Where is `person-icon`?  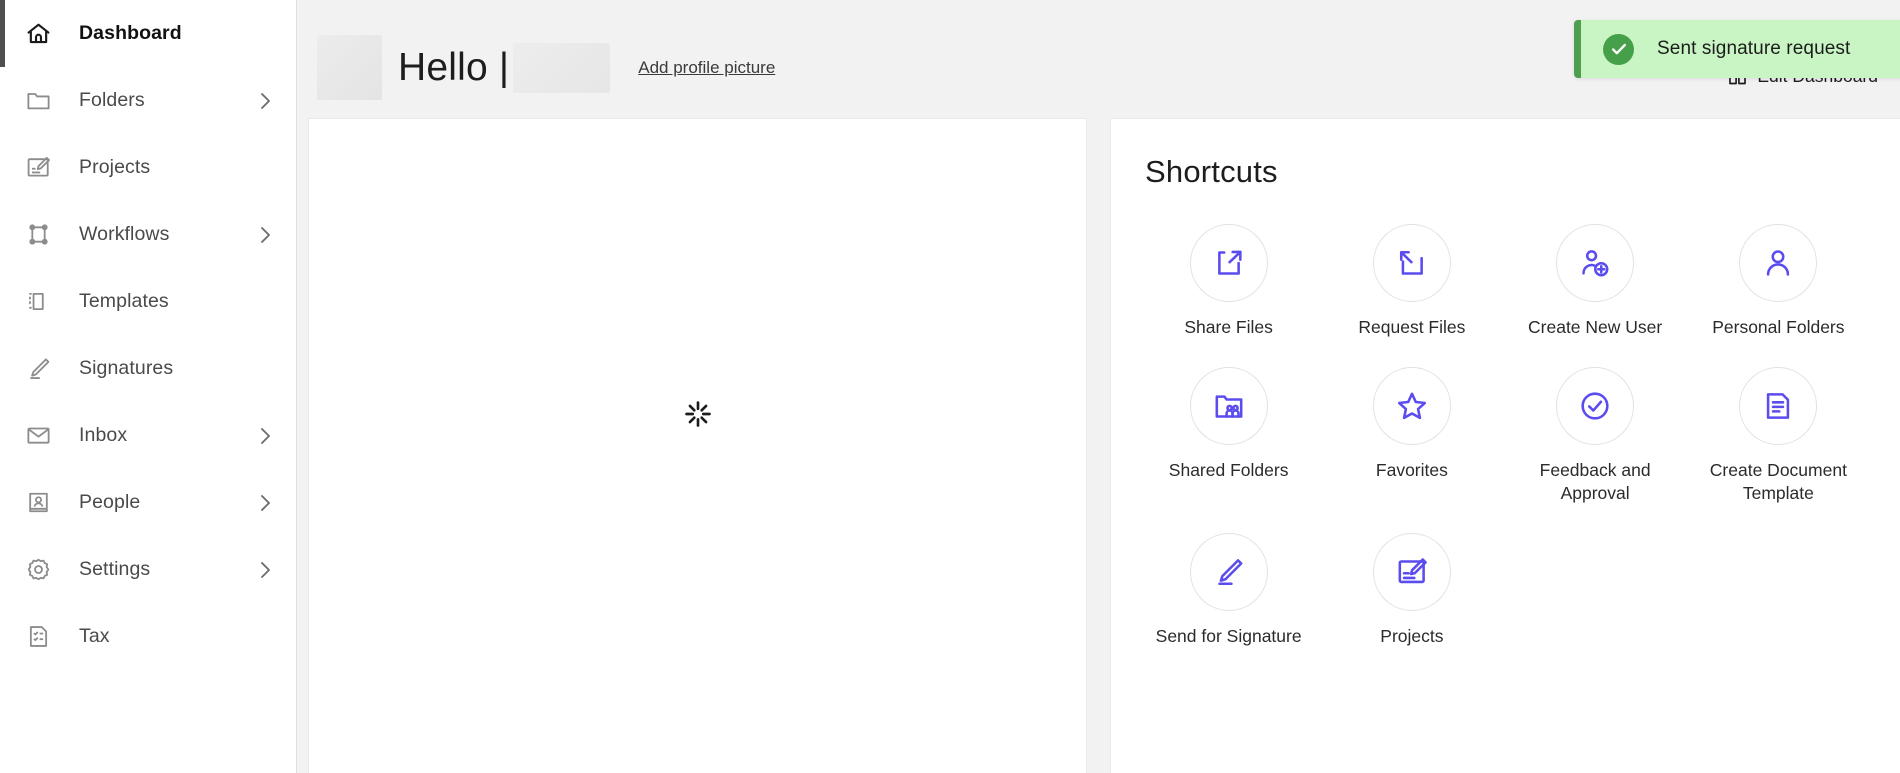 person-icon is located at coordinates (1778, 263).